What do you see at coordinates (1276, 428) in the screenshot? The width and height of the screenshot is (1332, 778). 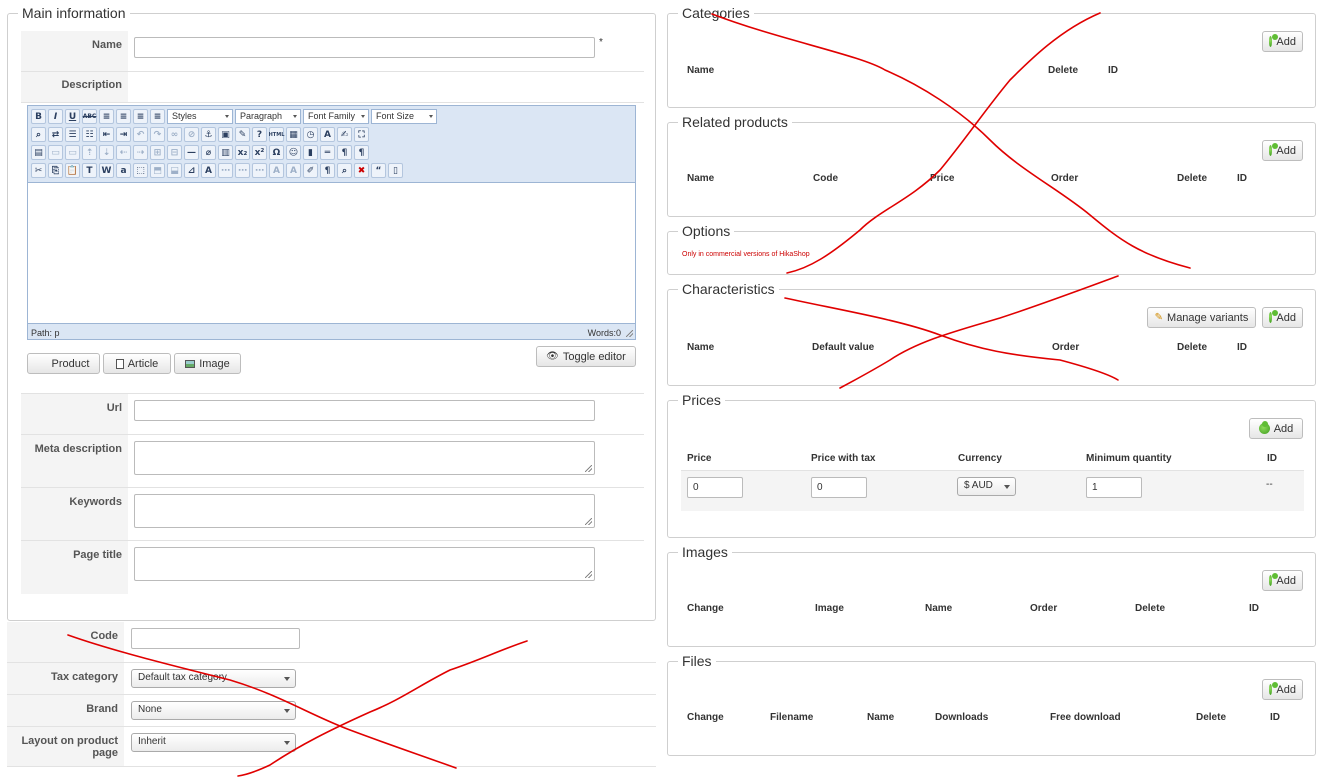 I see `prices-add-button: Add` at bounding box center [1276, 428].